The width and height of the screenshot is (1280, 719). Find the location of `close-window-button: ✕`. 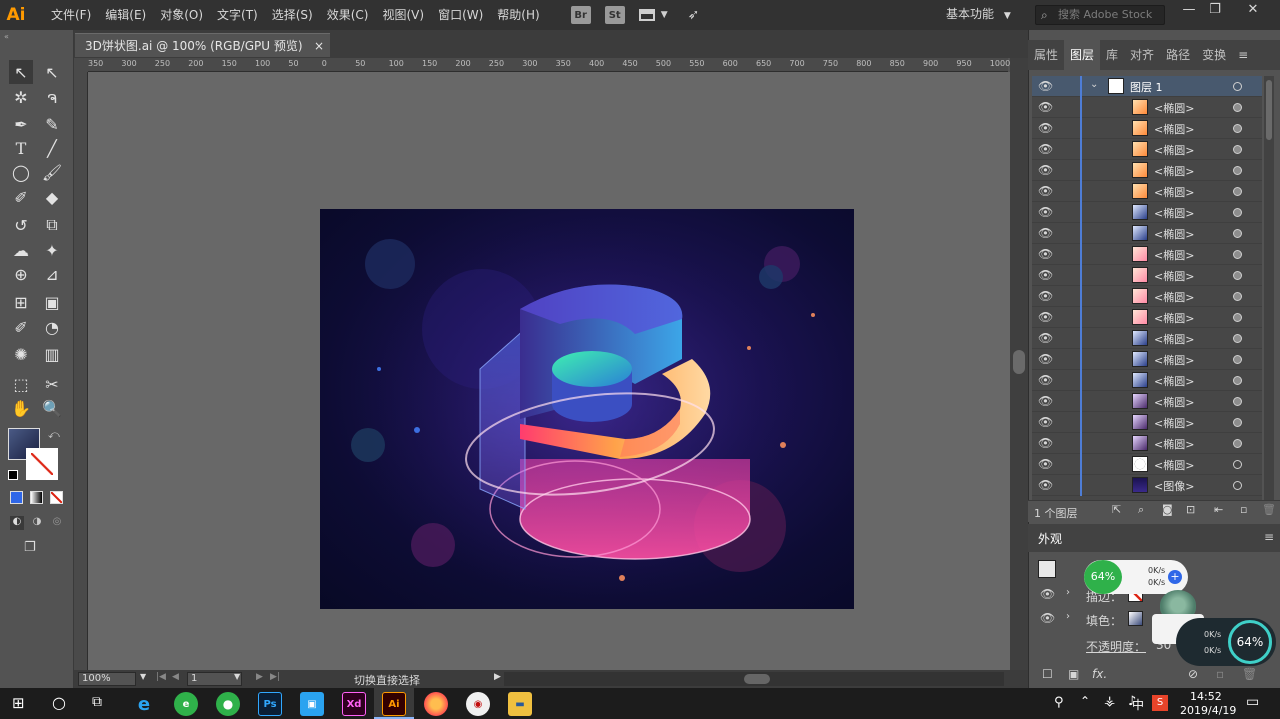

close-window-button: ✕ is located at coordinates (1253, 9).